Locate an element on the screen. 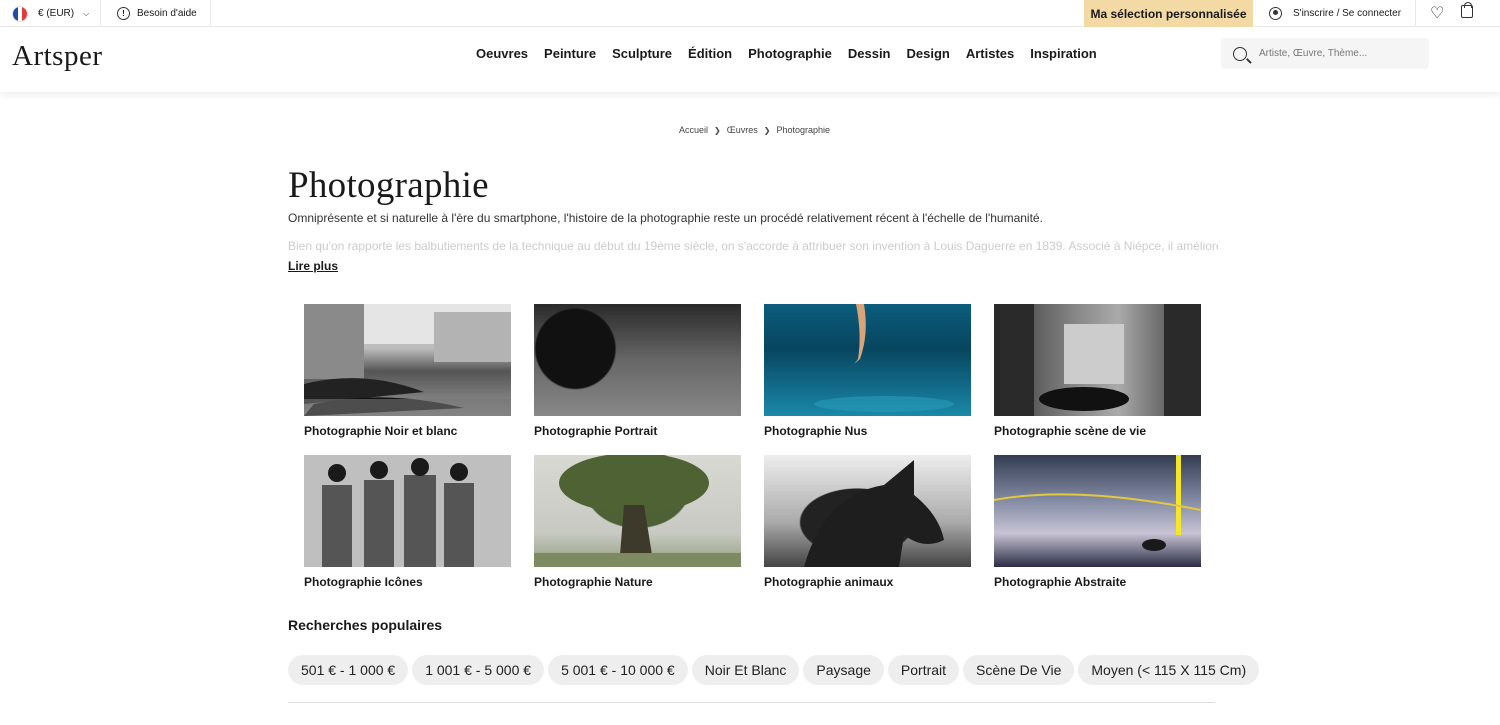  category-label: Photographie scène de vie is located at coordinates (1070, 431).